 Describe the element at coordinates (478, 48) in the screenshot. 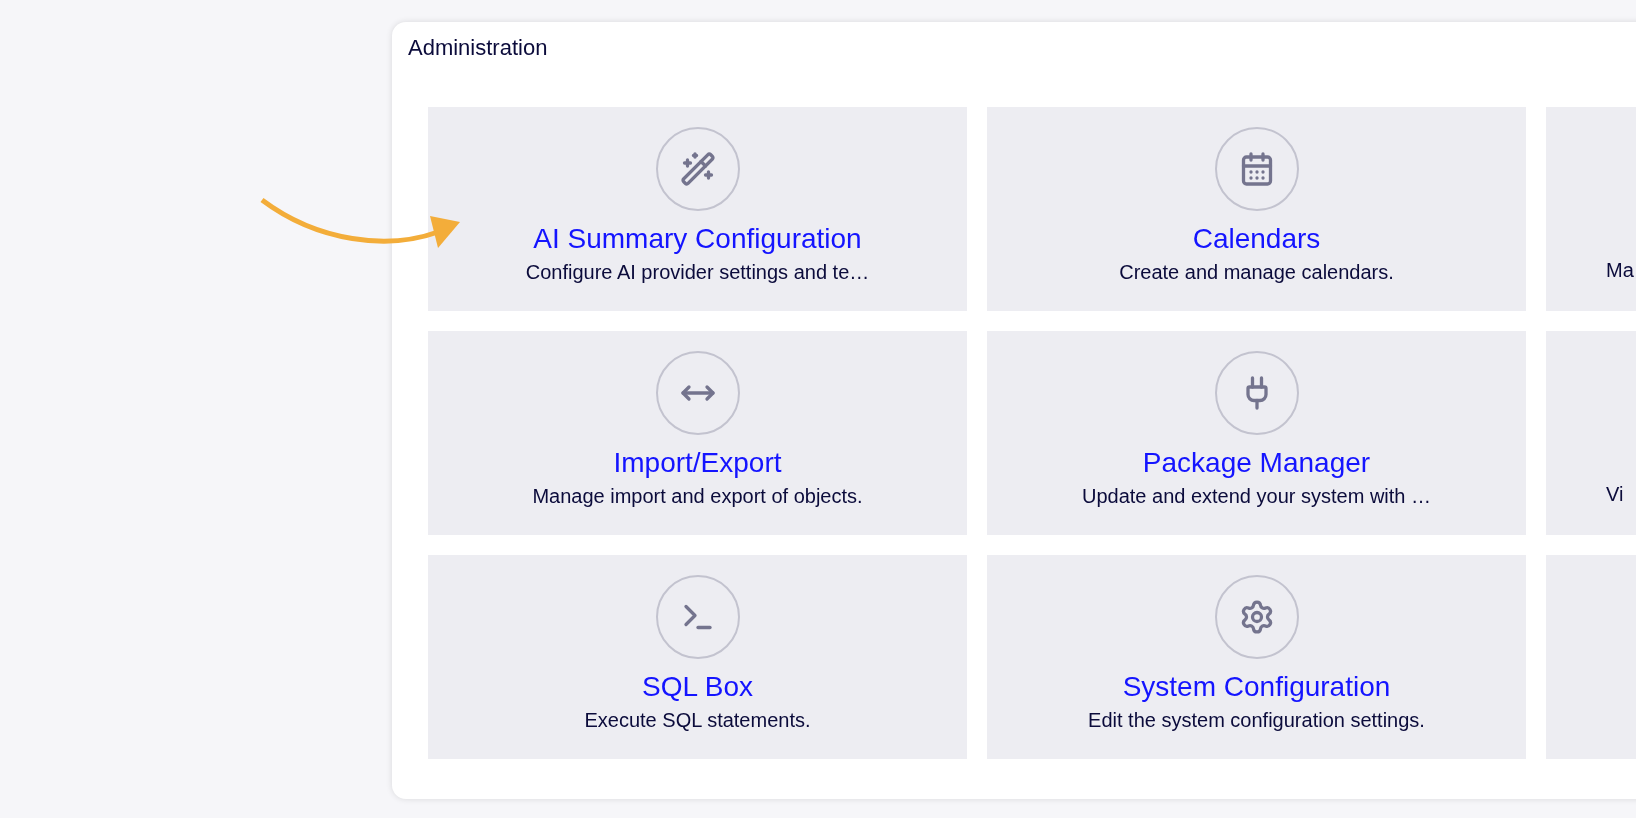

I see `panel-title: Administration` at that location.